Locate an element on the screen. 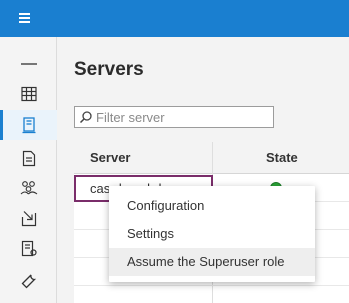  search-icon is located at coordinates (85, 117).